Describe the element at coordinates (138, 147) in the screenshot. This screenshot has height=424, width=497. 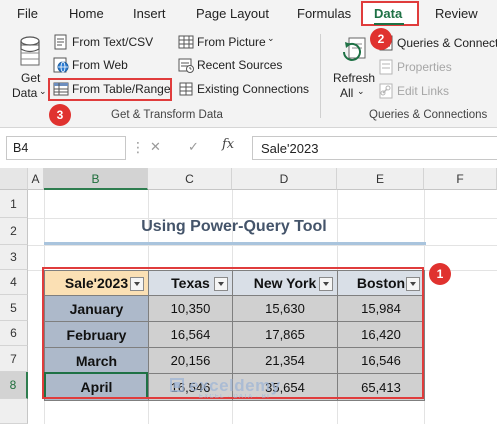
I see `name-box-dropdown-icon: ⋮` at that location.